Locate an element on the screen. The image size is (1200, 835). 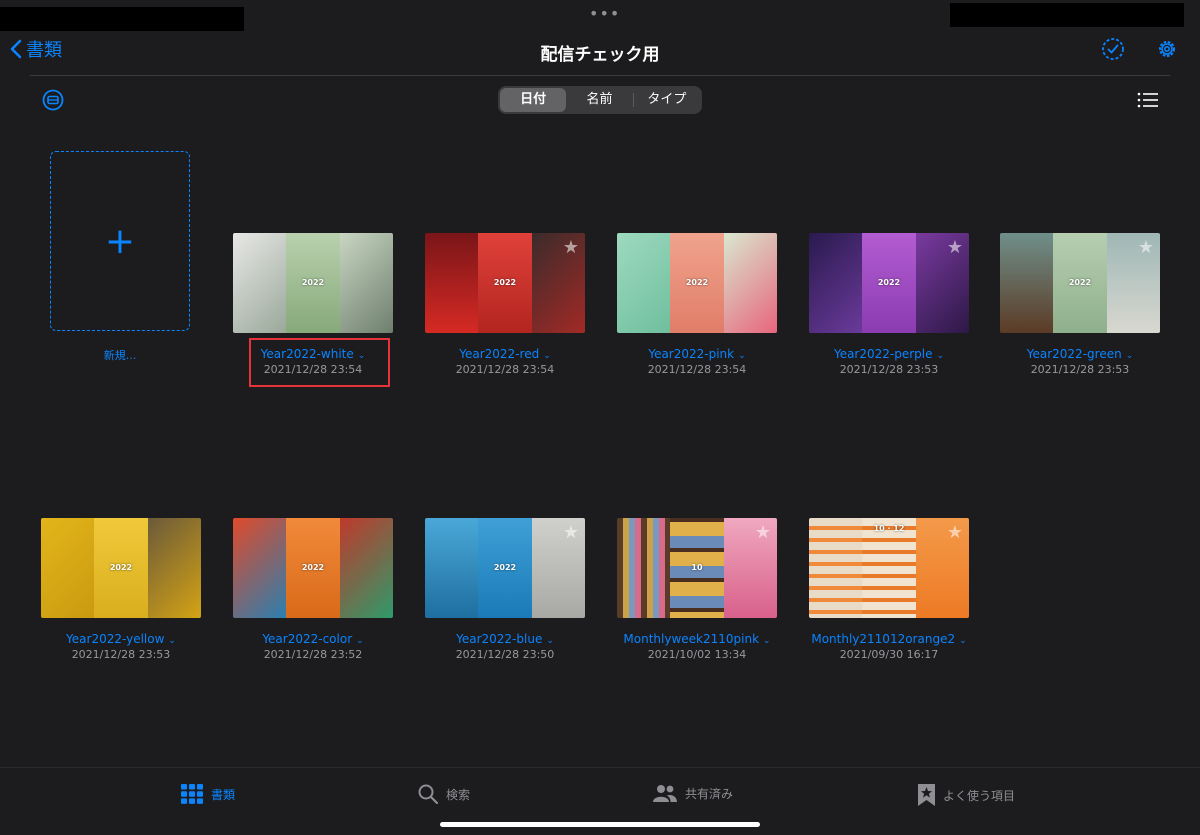
multitasking-dots-icon: ••• is located at coordinates (604, 13).